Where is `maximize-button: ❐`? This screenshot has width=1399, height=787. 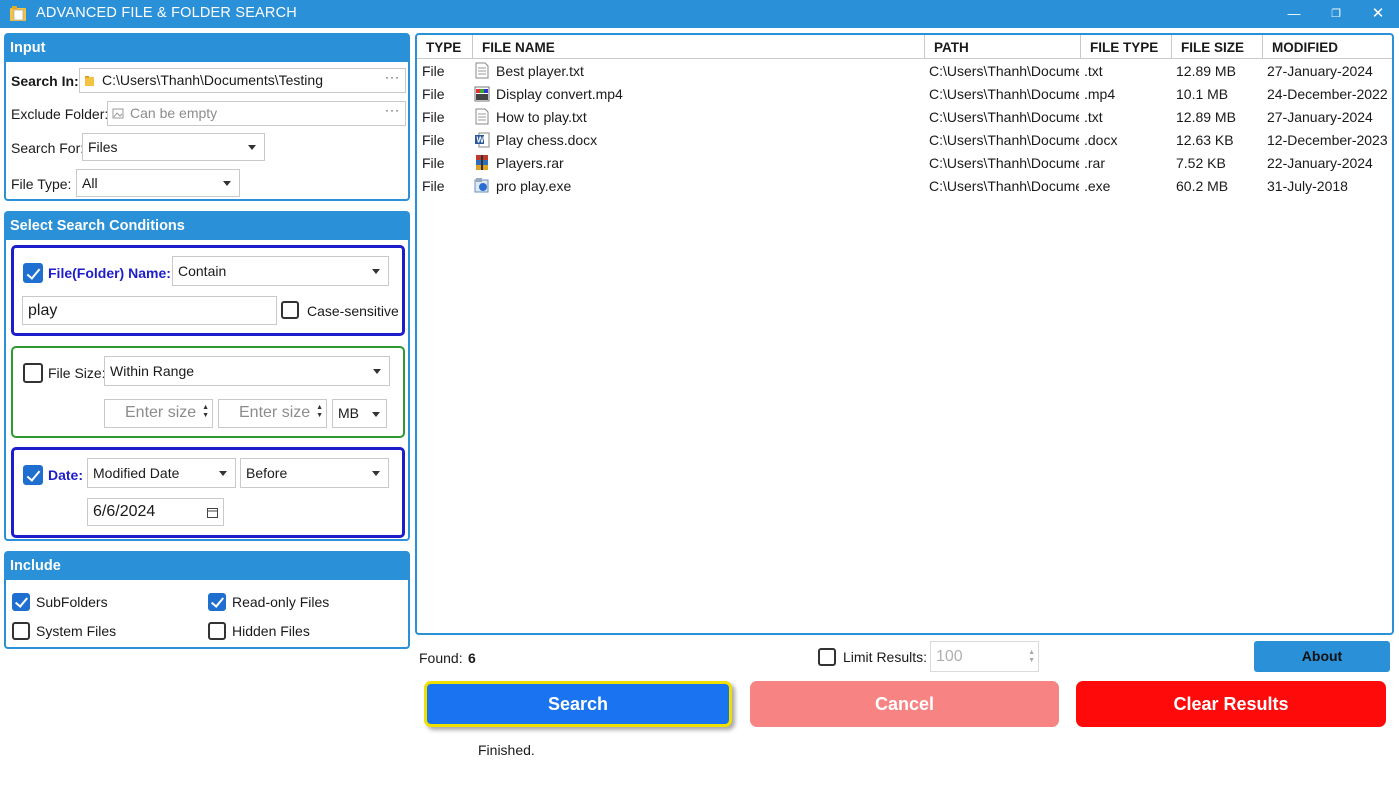 maximize-button: ❐ is located at coordinates (1336, 14).